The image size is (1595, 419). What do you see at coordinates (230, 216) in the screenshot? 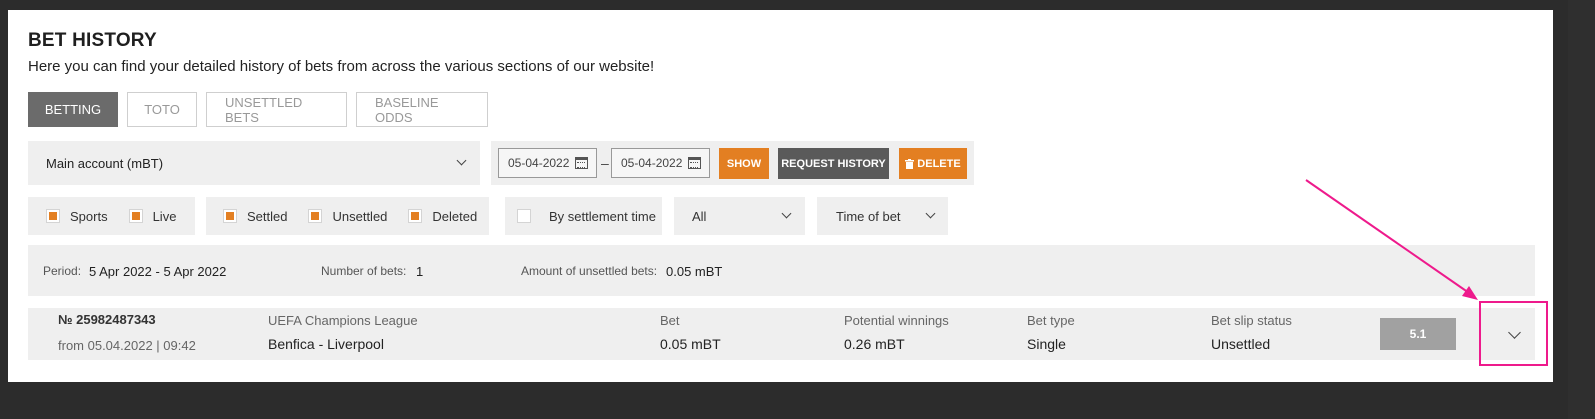
I see `settled-checkbox` at bounding box center [230, 216].